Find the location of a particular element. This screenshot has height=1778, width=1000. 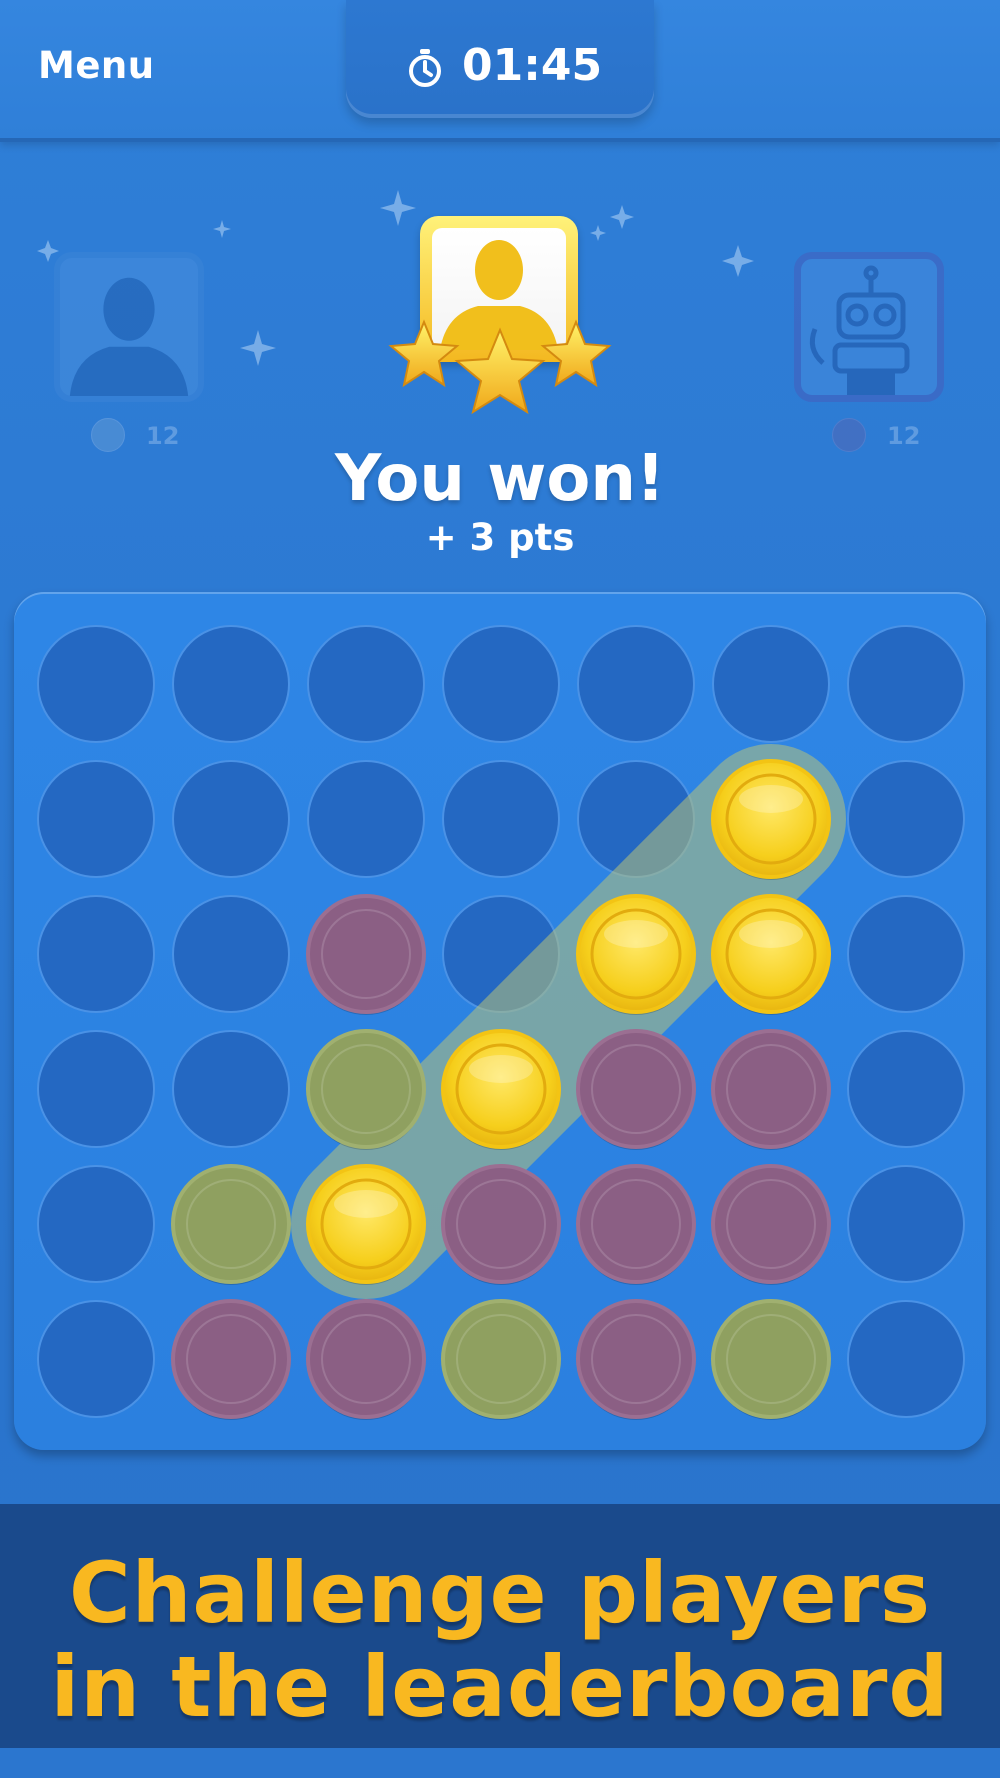

result-title: You won! is located at coordinates (500, 479).